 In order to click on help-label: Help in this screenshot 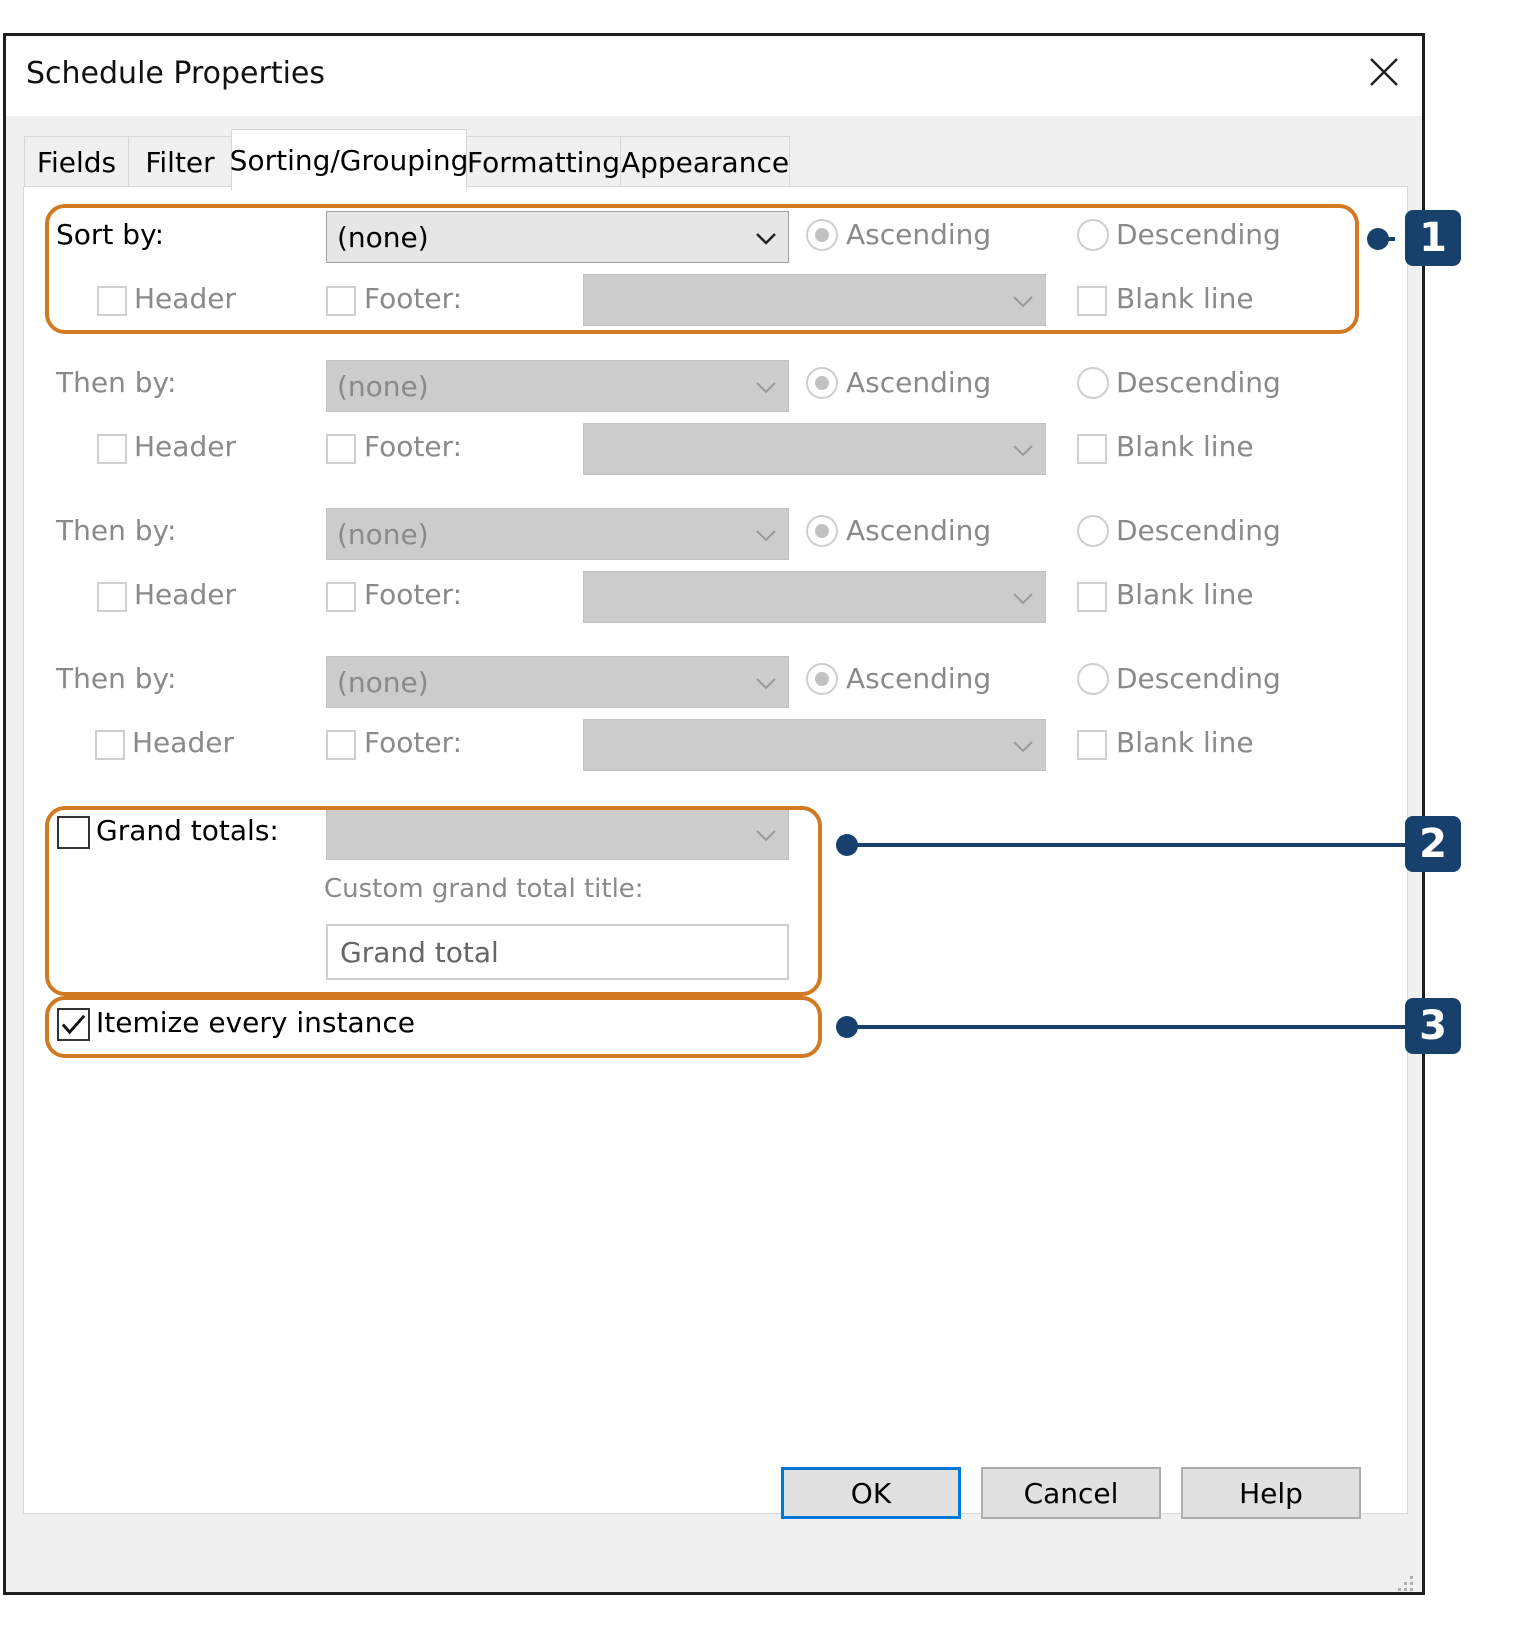, I will do `click(1271, 1493)`.